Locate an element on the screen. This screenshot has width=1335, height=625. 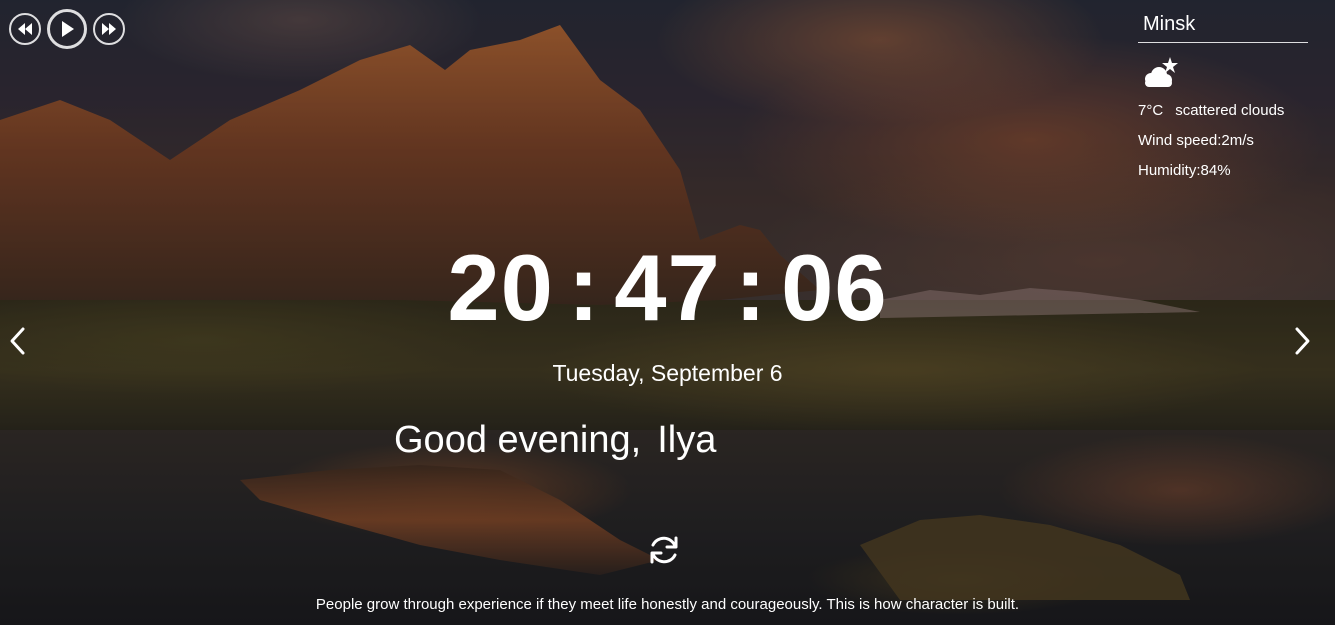
greeting: Good evening, Ilya is located at coordinates (555, 440).